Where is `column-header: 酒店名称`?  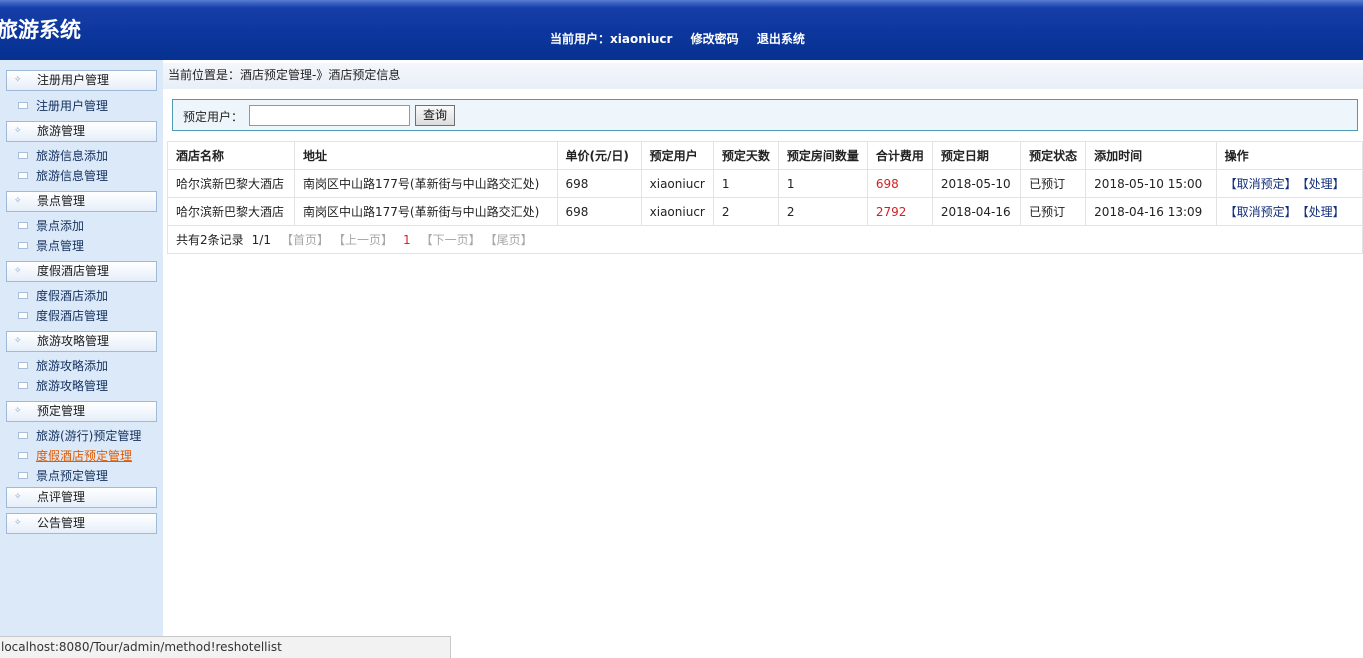
column-header: 酒店名称 is located at coordinates (231, 155).